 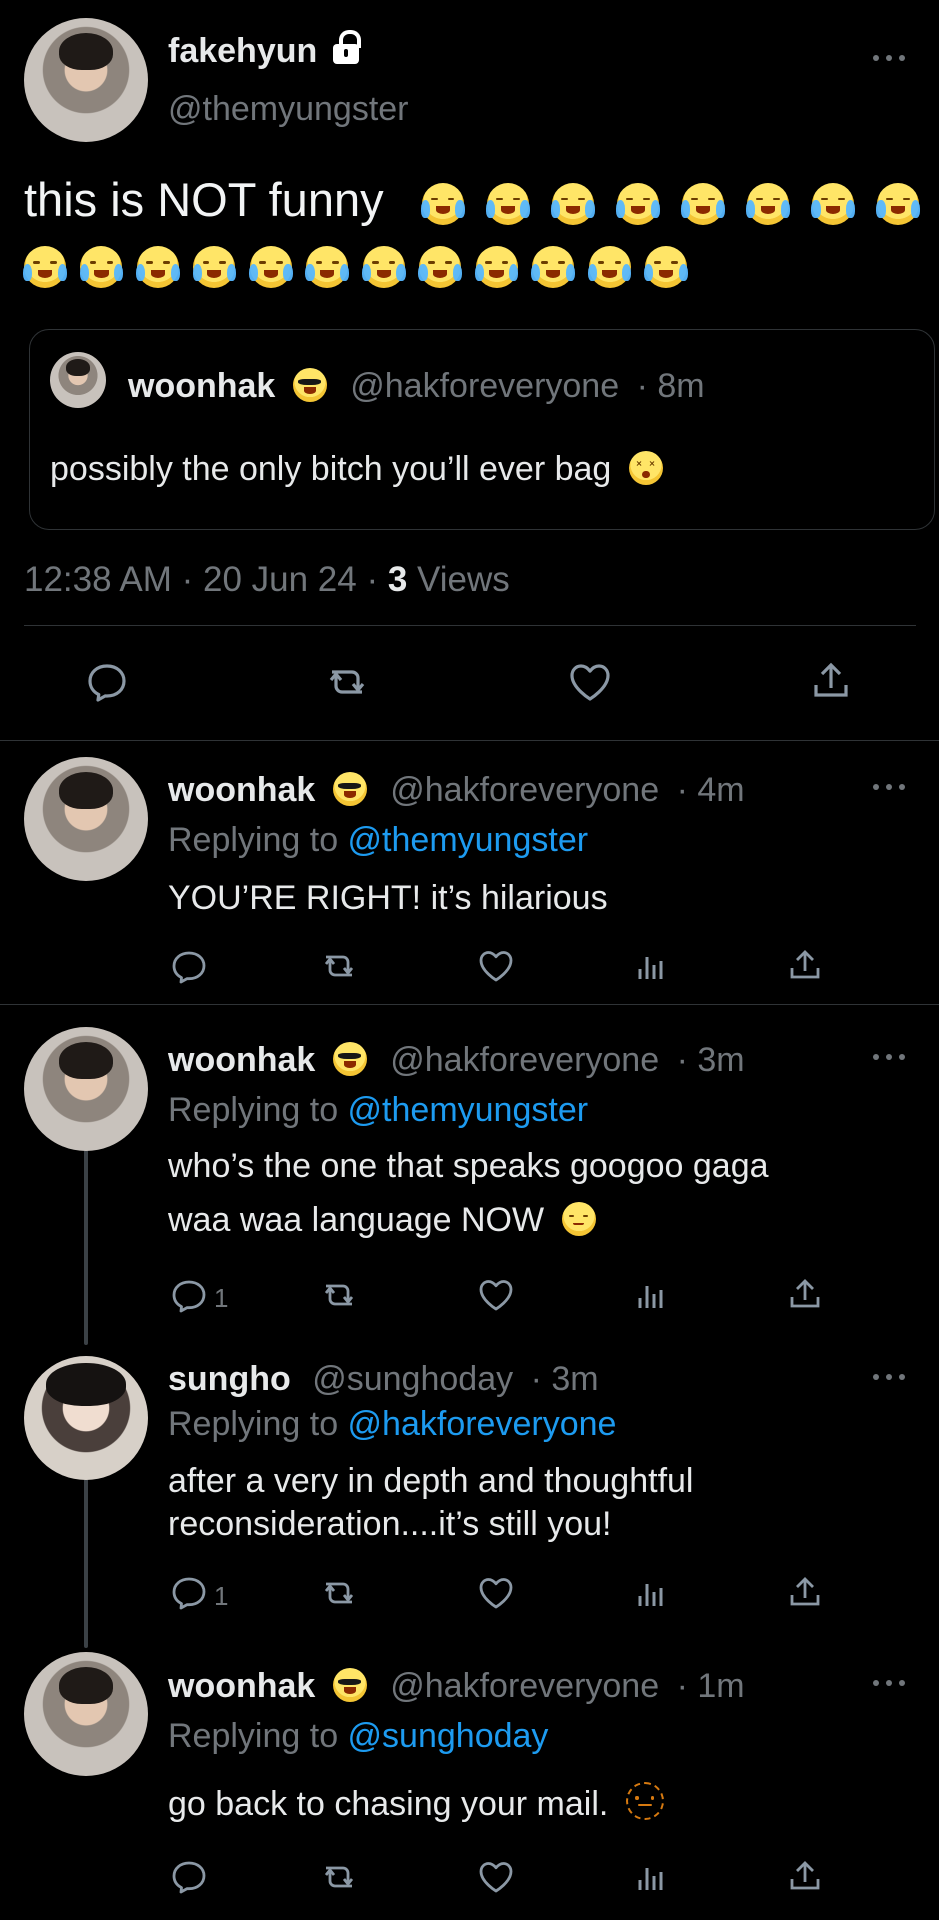 What do you see at coordinates (496, 966) in the screenshot?
I see `reply1-like-icon` at bounding box center [496, 966].